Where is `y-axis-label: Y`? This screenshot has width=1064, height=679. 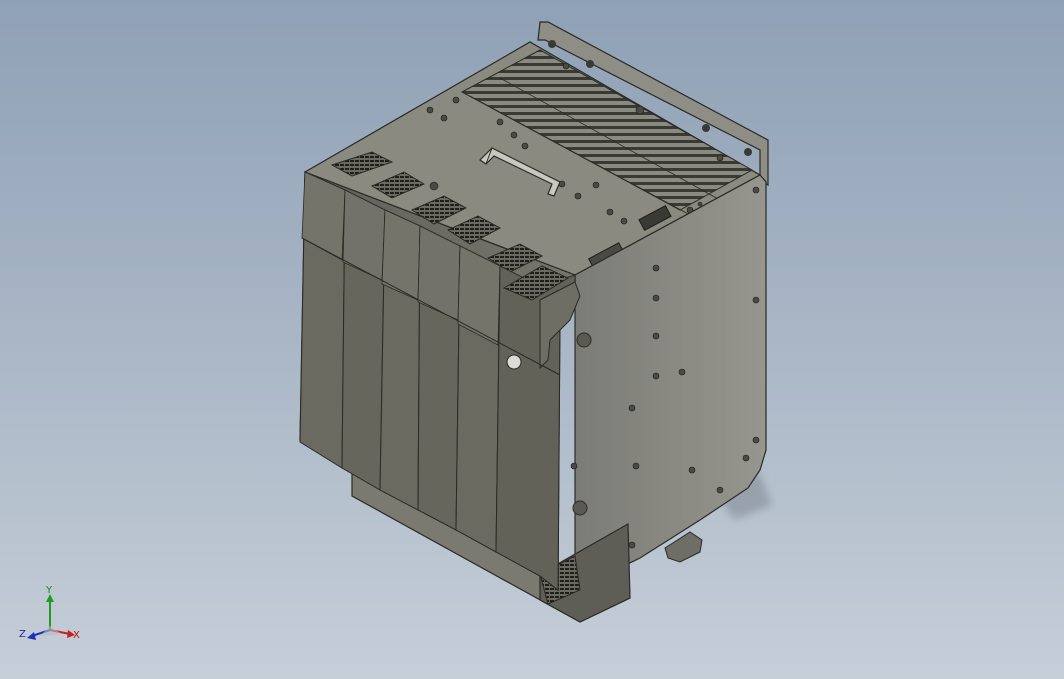
y-axis-label: Y is located at coordinates (49, 590).